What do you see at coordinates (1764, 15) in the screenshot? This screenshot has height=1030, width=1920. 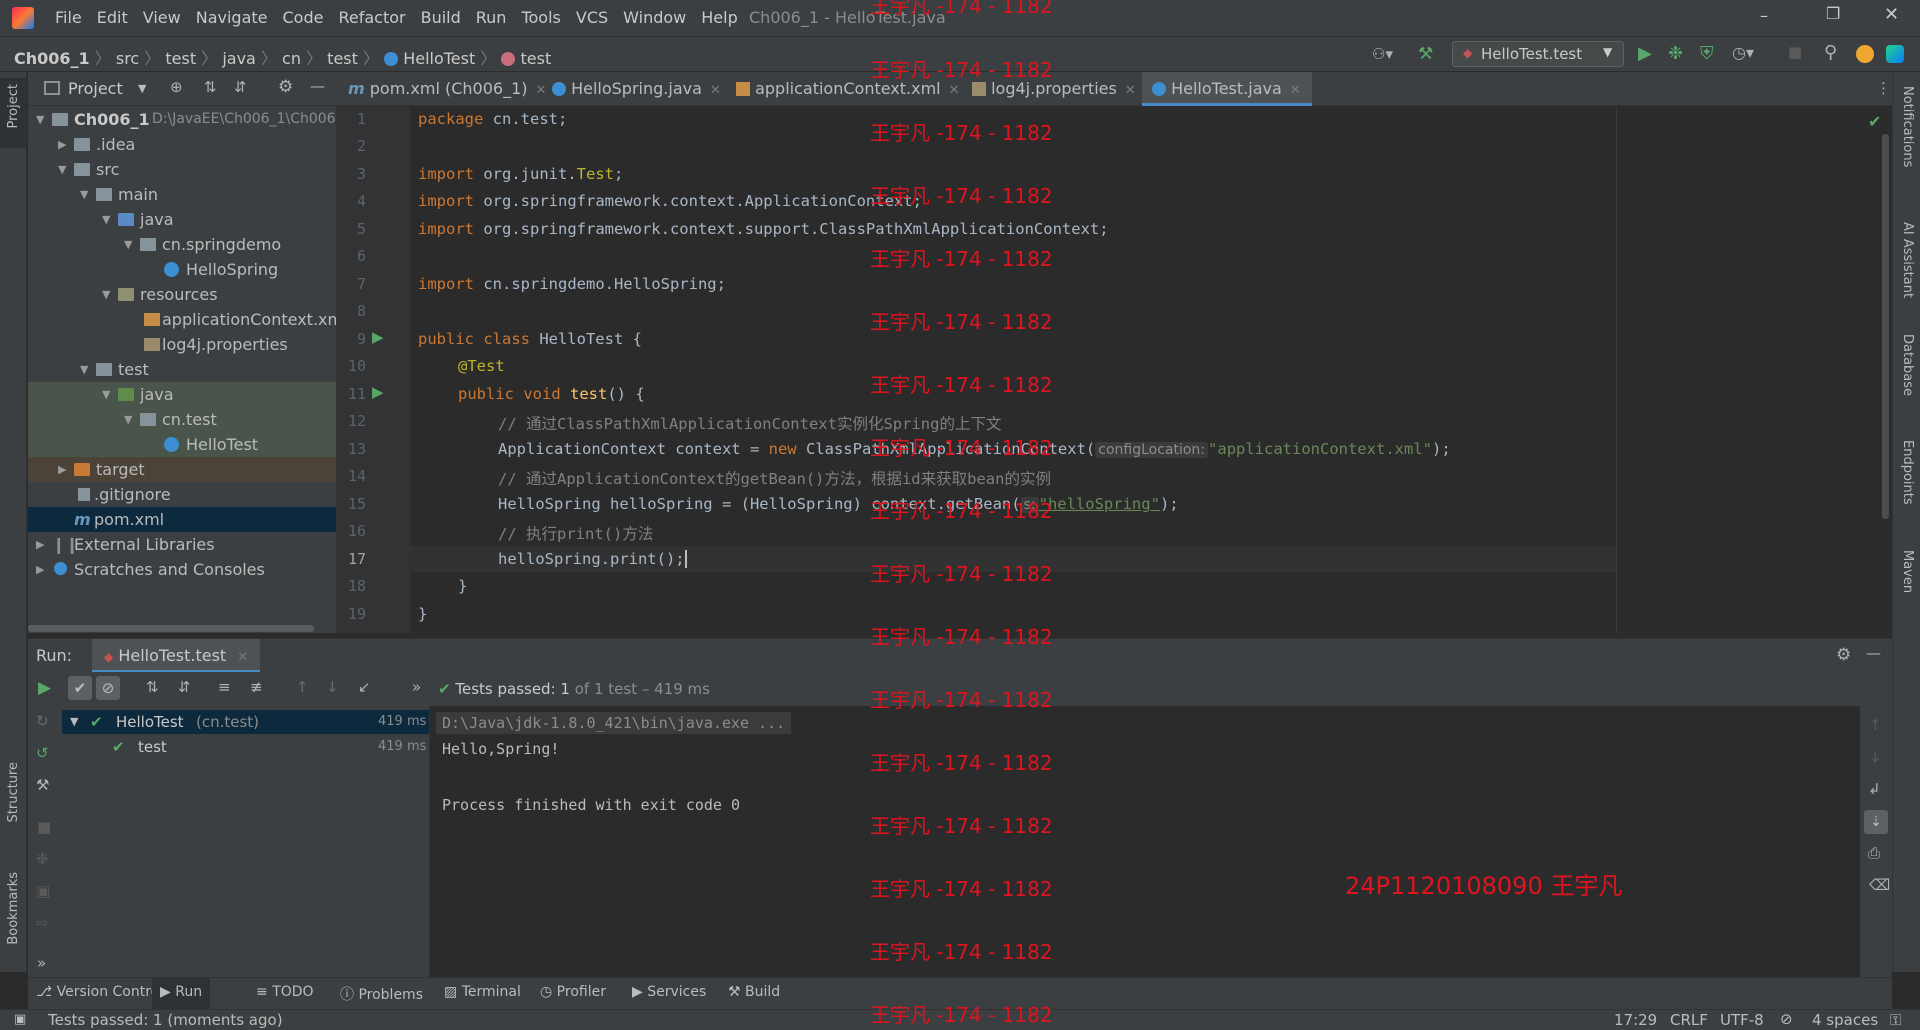 I see `minimize-button: –` at bounding box center [1764, 15].